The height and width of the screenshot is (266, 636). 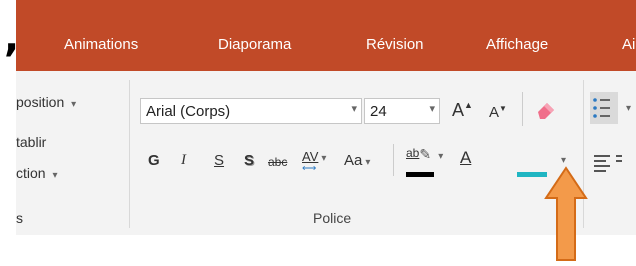 I want to click on tab-affichage: Affichage, so click(x=517, y=44).